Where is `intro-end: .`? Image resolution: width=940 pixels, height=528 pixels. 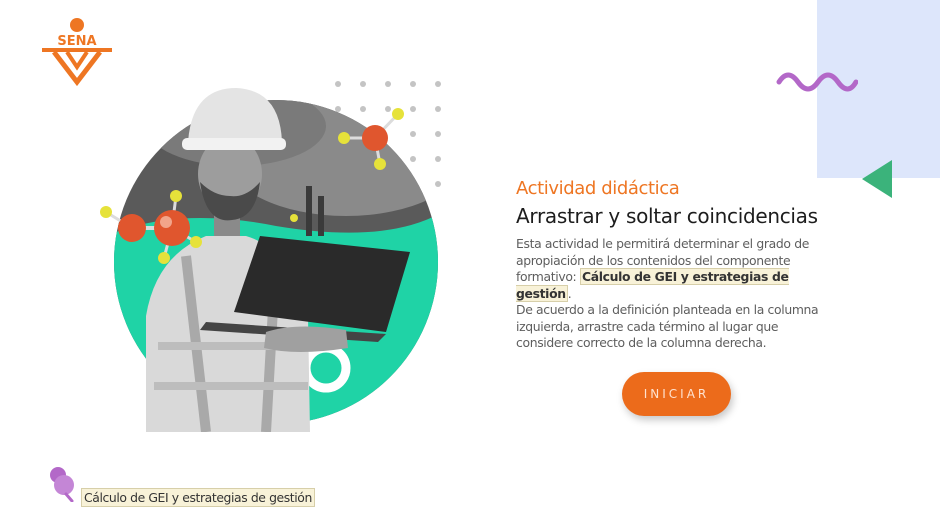 intro-end: . is located at coordinates (569, 293).